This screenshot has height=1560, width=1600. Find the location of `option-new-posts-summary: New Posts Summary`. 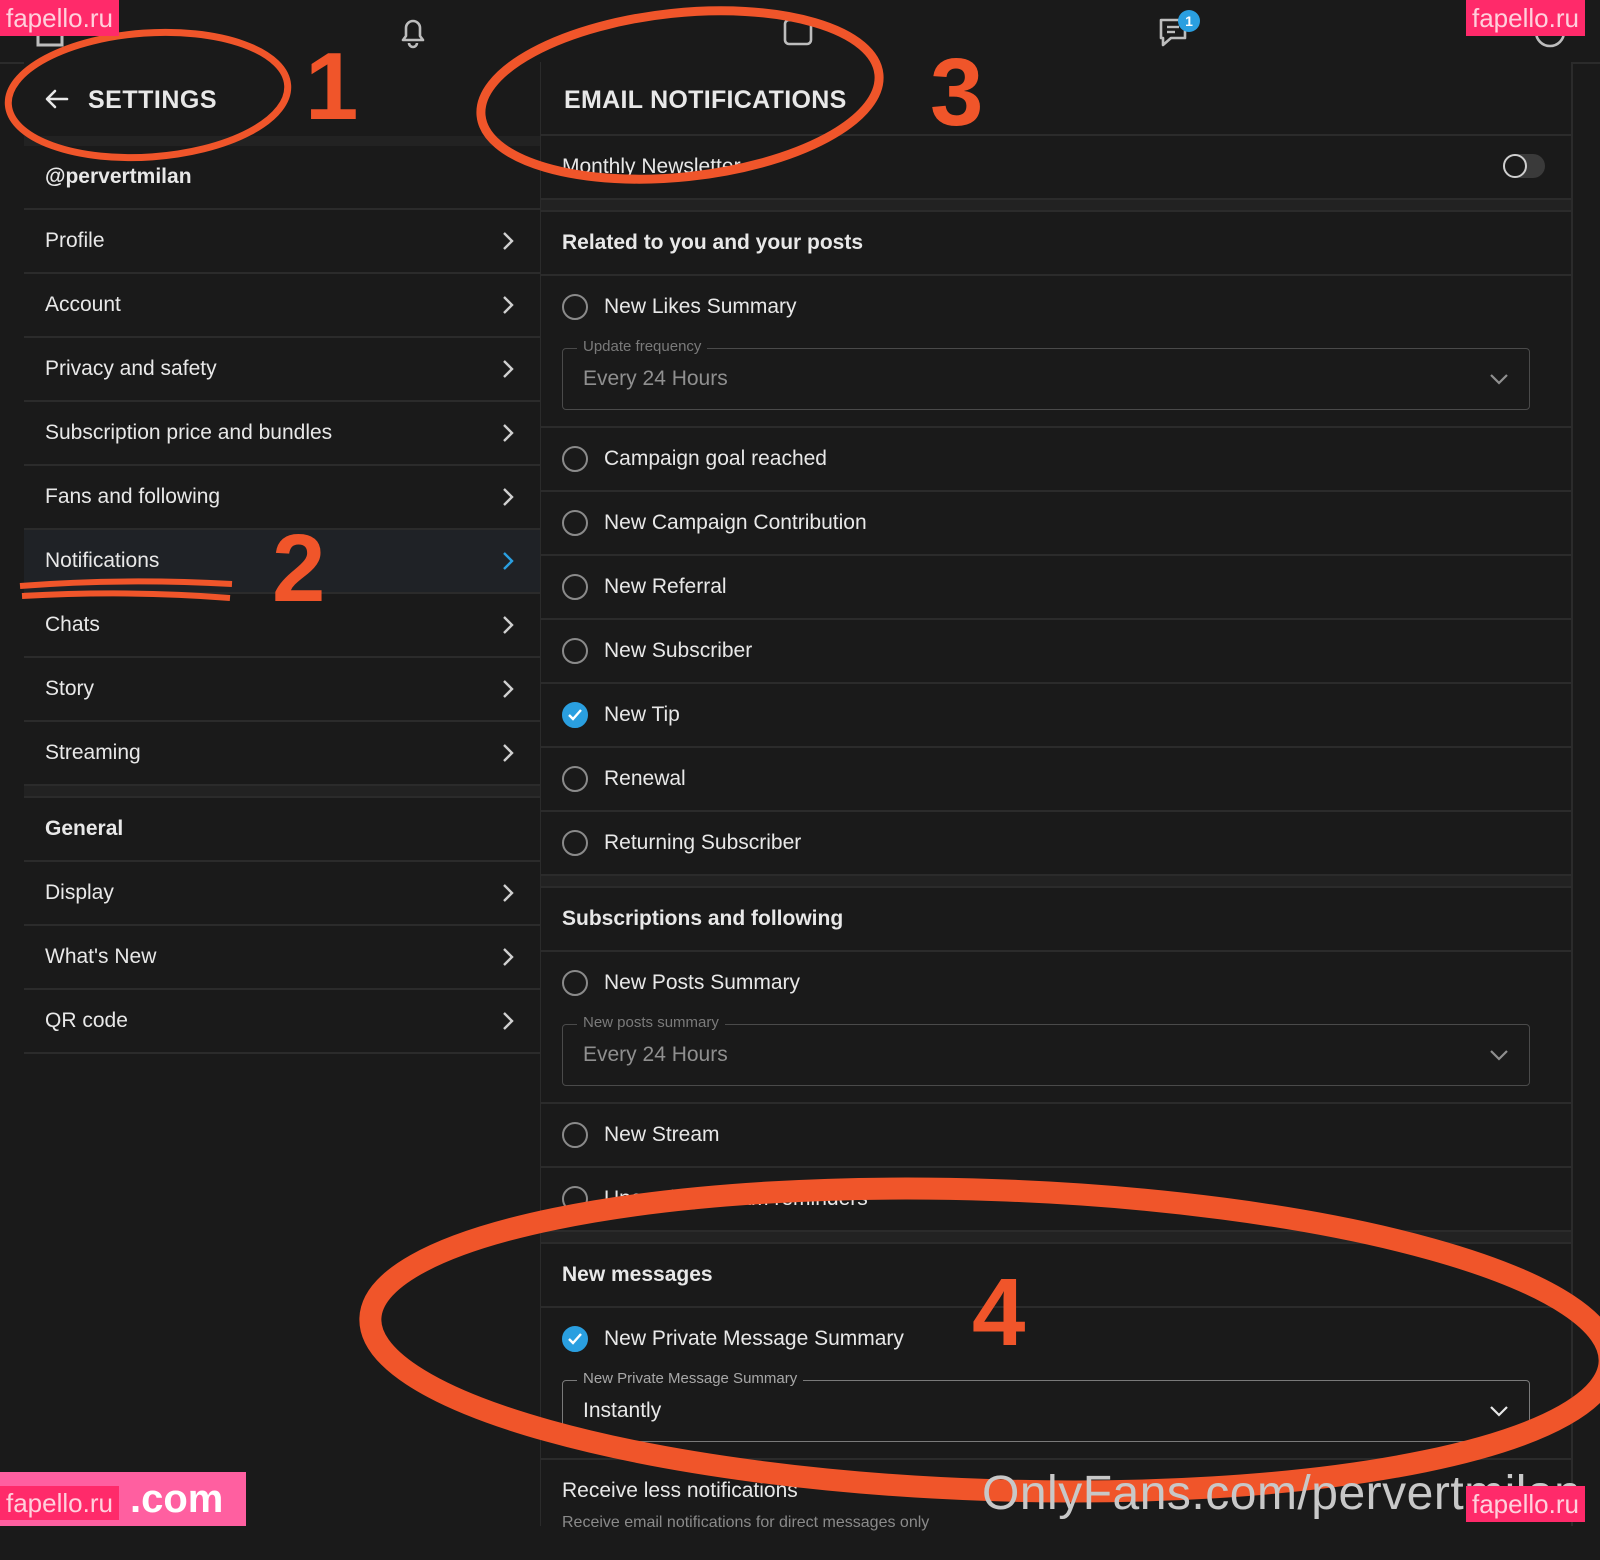

option-new-posts-summary: New Posts Summary is located at coordinates (1056, 983).